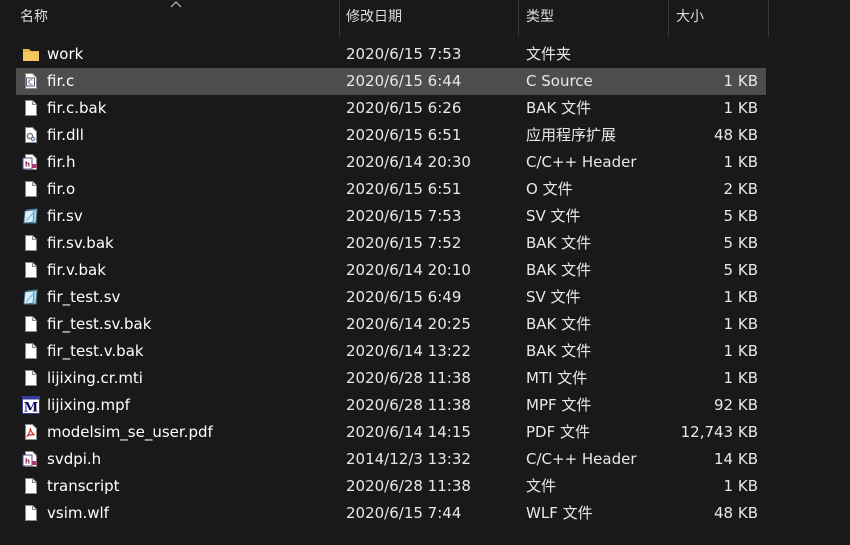 Image resolution: width=850 pixels, height=545 pixels. I want to click on file-row: h svdpi.h 2014/12/3 13:32 C/C++ Header 14 KB, so click(391, 459).